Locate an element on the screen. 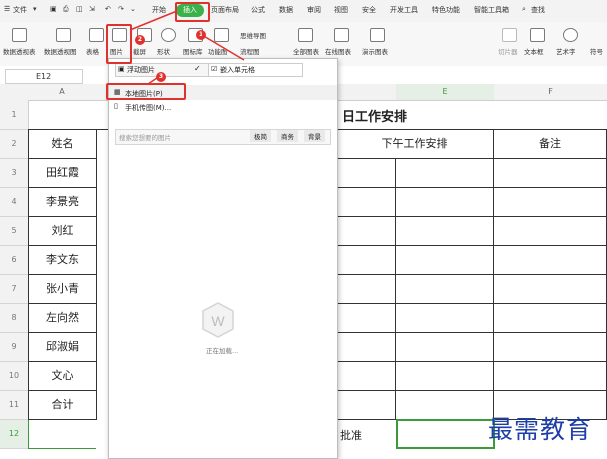 The width and height of the screenshot is (607, 459). name-cell: 文心 is located at coordinates (62, 376).